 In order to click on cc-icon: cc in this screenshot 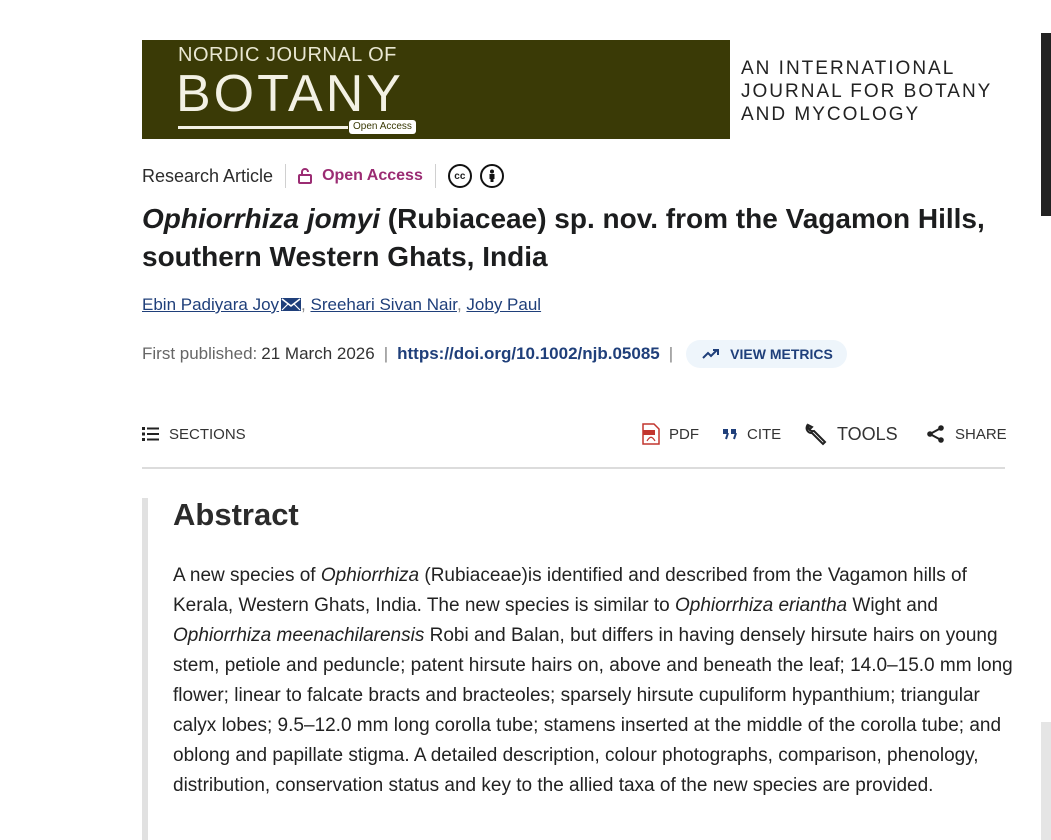, I will do `click(459, 176)`.